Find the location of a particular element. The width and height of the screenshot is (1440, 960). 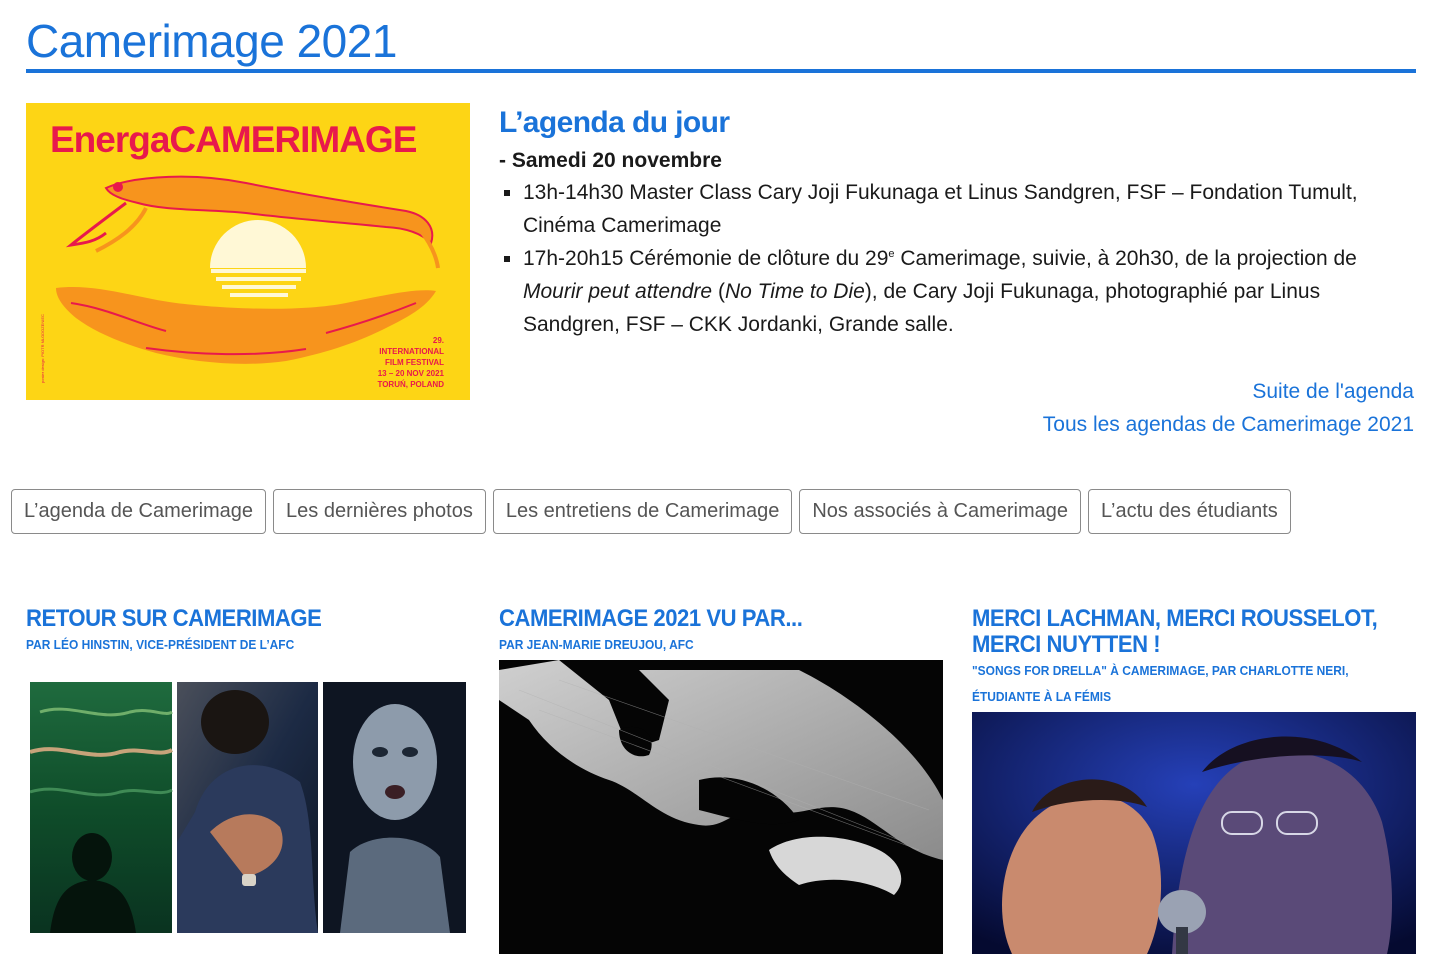

agenda-date: - Samedi 20 novembre is located at coordinates (610, 160).